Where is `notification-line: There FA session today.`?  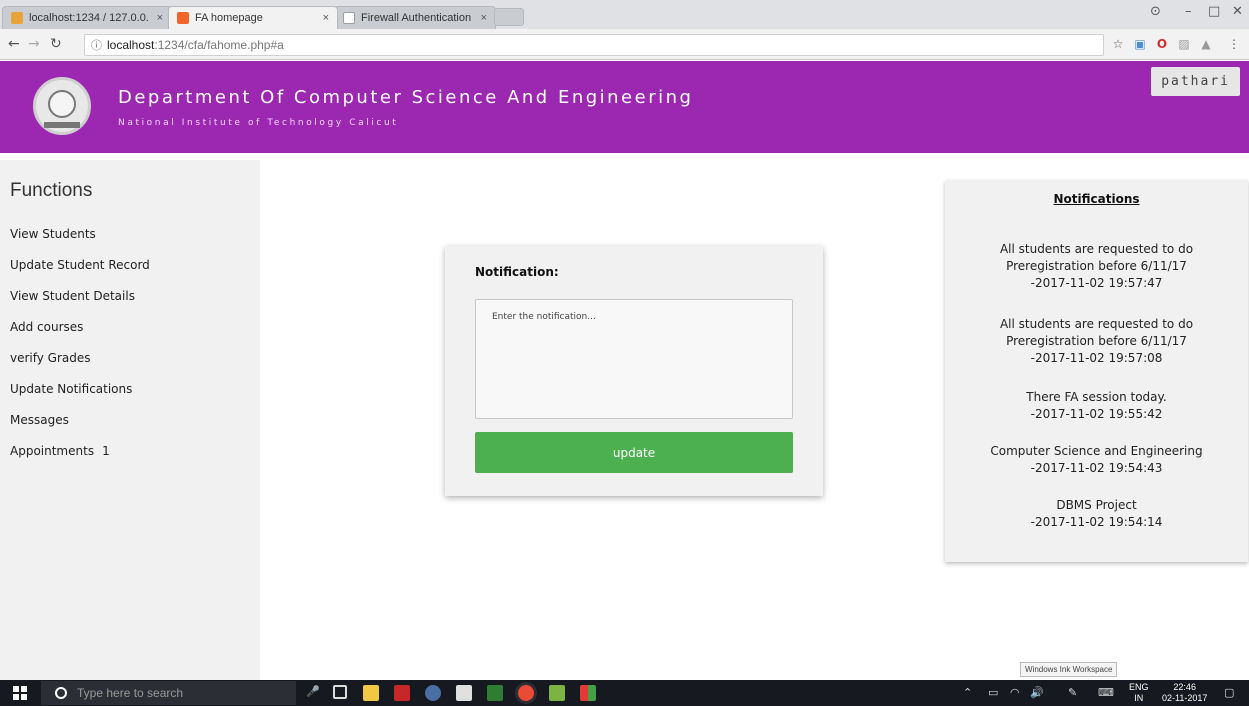 notification-line: There FA session today. is located at coordinates (1096, 397).